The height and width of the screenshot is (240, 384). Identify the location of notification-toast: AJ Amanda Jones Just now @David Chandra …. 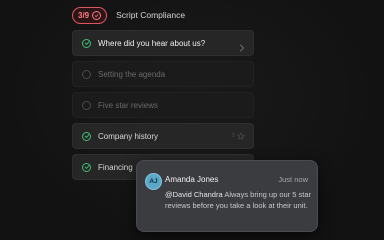
(227, 196).